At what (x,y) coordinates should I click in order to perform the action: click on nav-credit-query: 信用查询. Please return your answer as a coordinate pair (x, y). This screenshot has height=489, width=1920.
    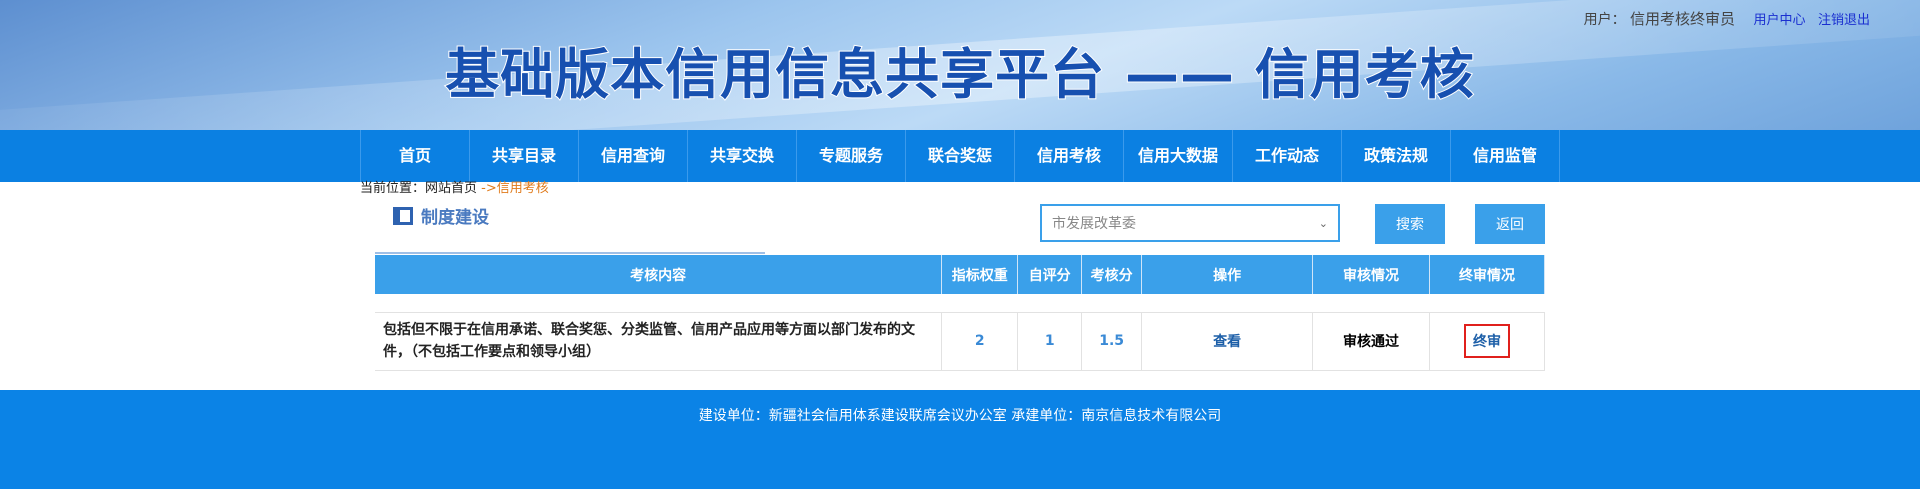
    Looking at the image, I should click on (633, 156).